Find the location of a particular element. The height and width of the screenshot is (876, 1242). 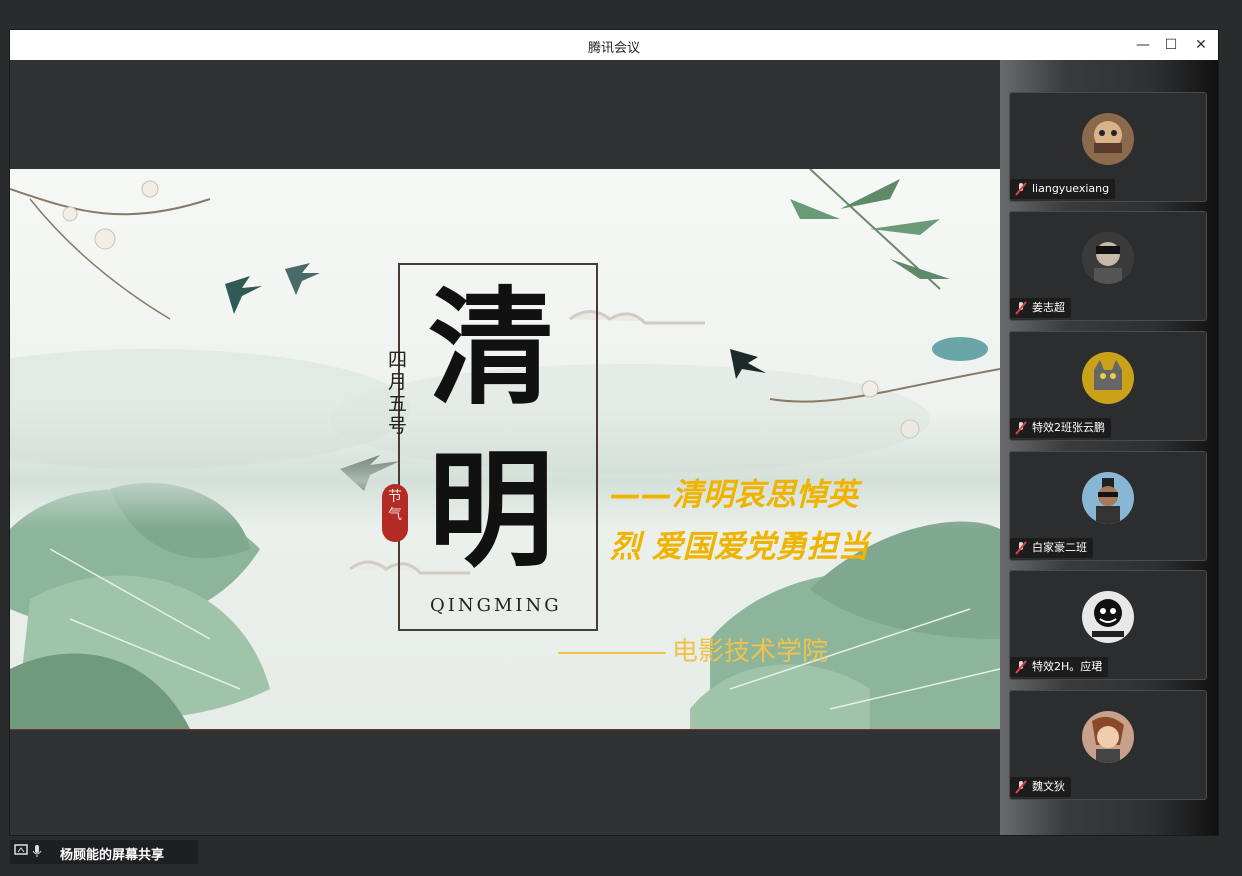

window-title: 腾讯会议 is located at coordinates (613, 48).